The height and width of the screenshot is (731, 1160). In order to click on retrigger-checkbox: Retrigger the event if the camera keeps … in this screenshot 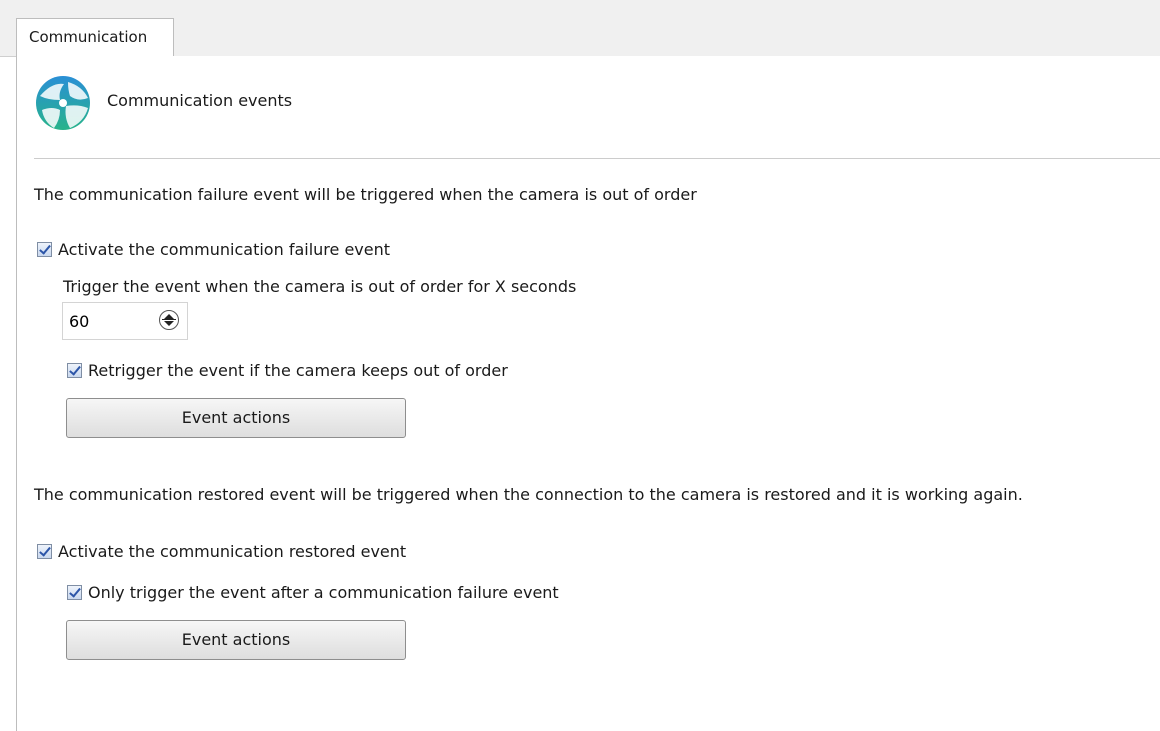, I will do `click(287, 370)`.